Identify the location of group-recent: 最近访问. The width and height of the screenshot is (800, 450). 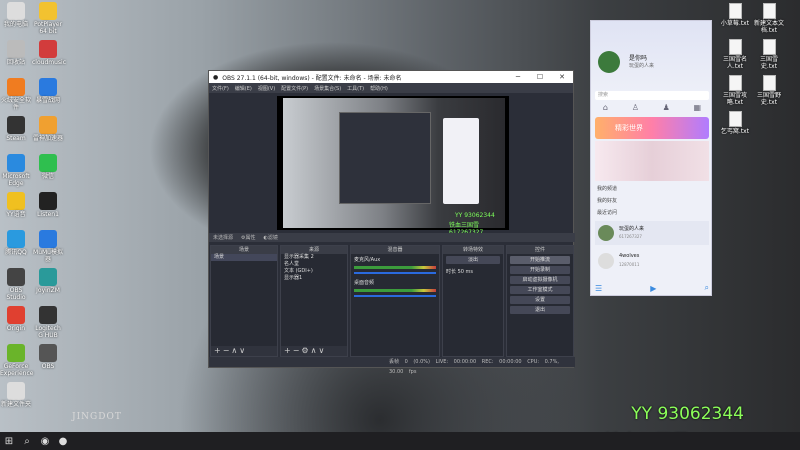
(607, 212).